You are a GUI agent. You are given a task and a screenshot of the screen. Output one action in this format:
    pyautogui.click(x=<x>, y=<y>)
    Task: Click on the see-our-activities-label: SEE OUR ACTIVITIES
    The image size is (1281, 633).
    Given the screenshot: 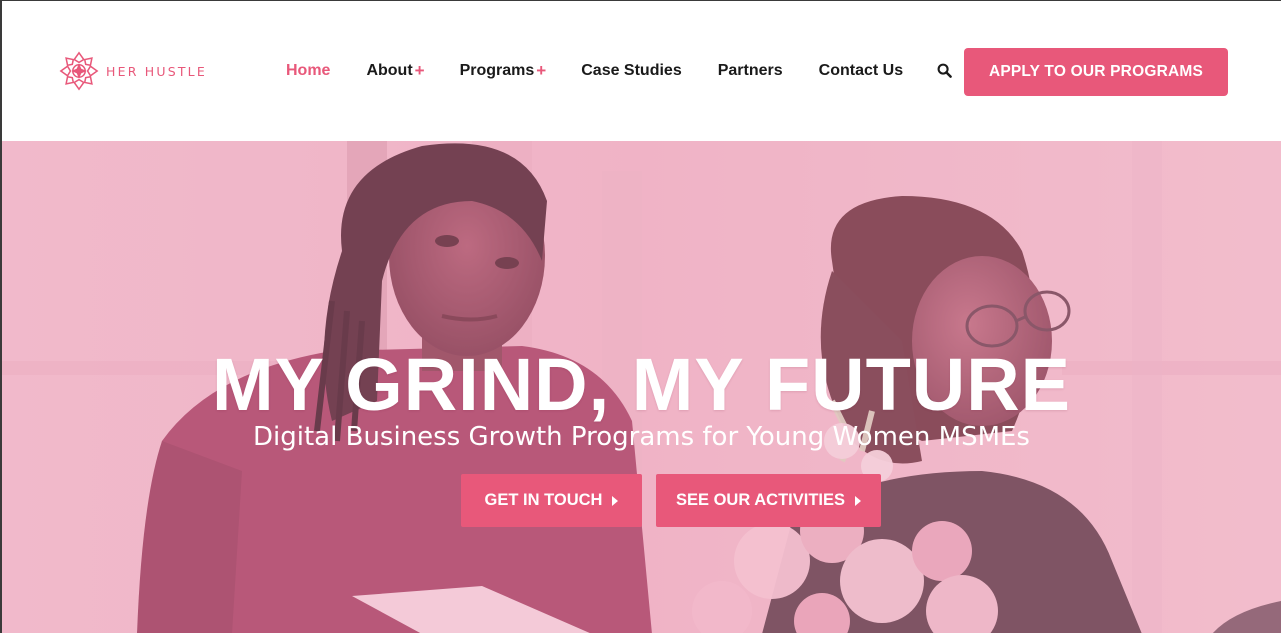 What is the action you would take?
    pyautogui.click(x=760, y=500)
    